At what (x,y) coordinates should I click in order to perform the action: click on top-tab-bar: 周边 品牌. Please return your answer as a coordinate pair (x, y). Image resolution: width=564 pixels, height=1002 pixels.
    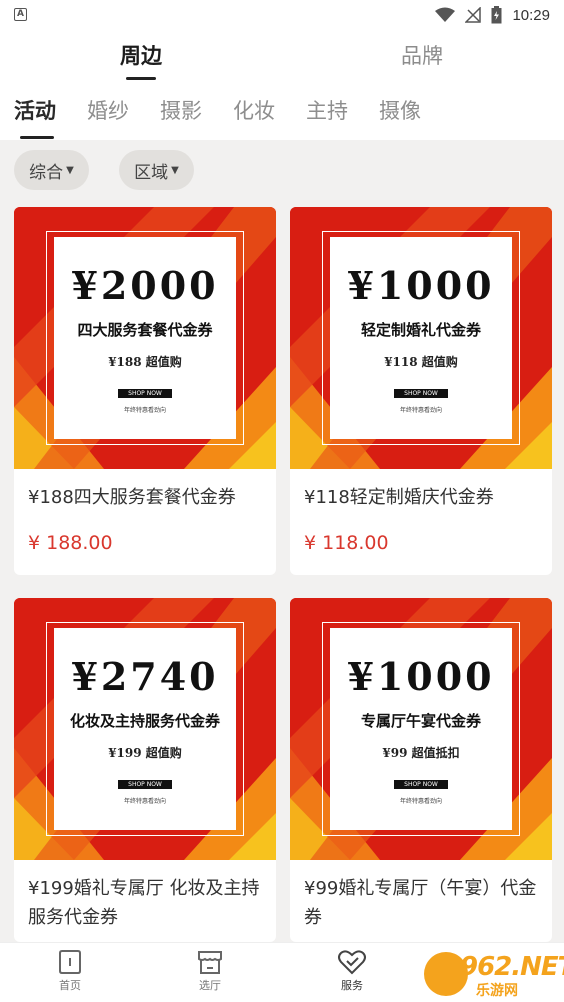
    Looking at the image, I should click on (282, 56).